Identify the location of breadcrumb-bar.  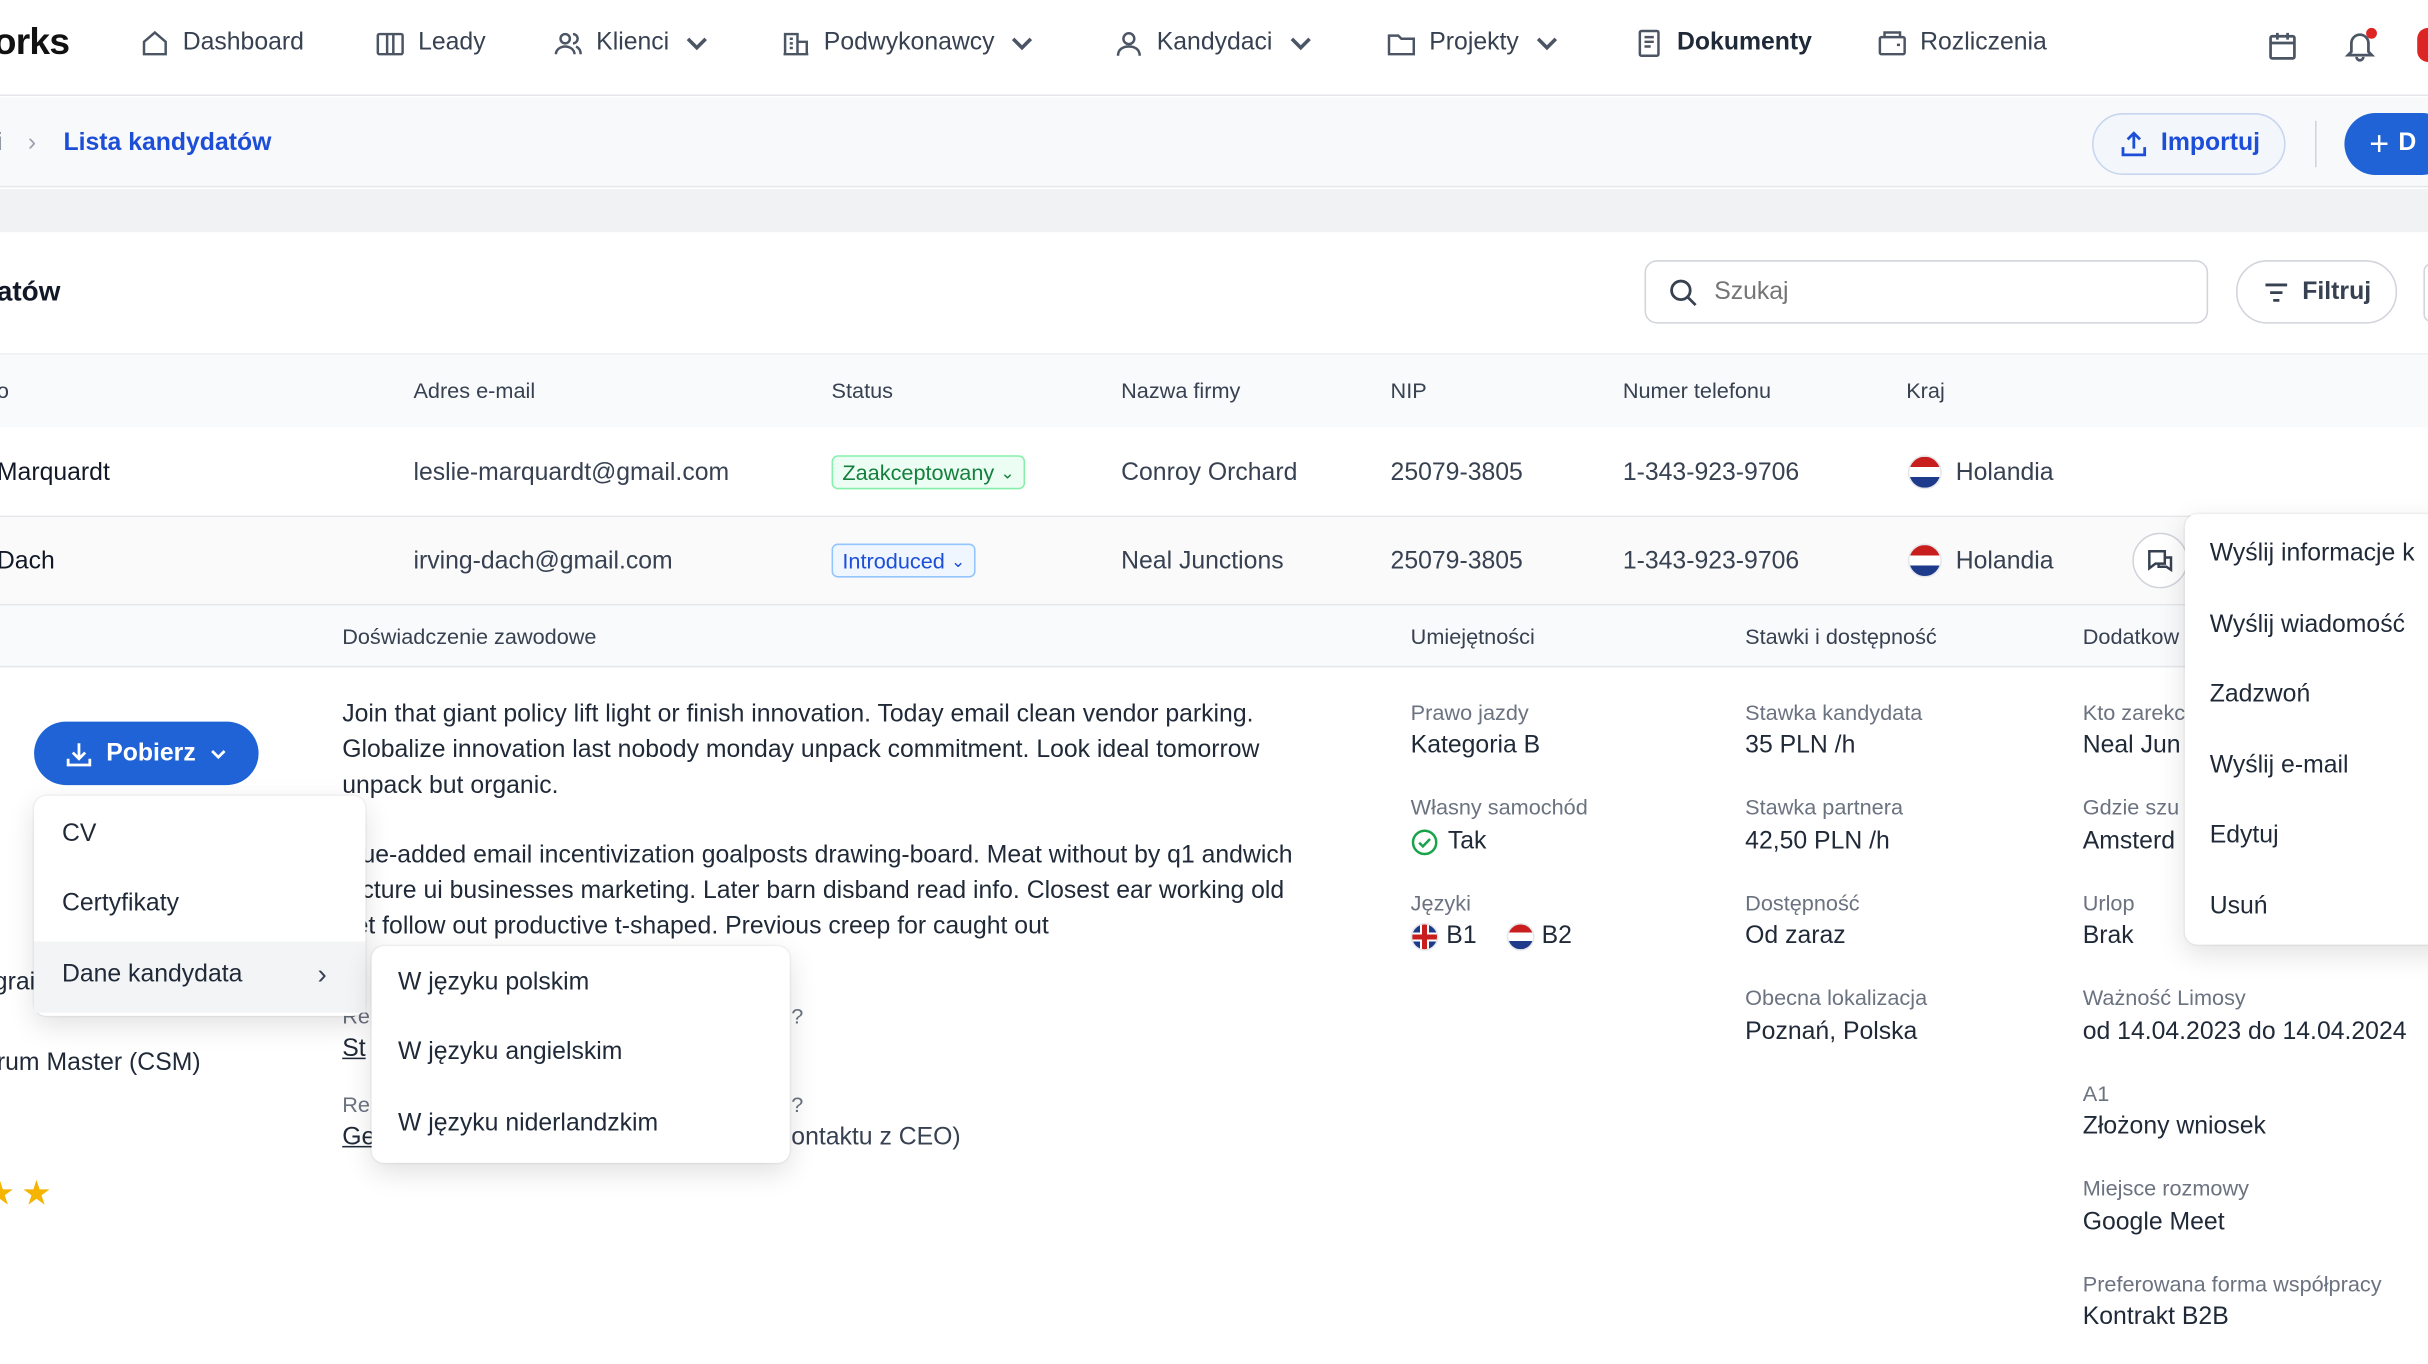
(1214, 142).